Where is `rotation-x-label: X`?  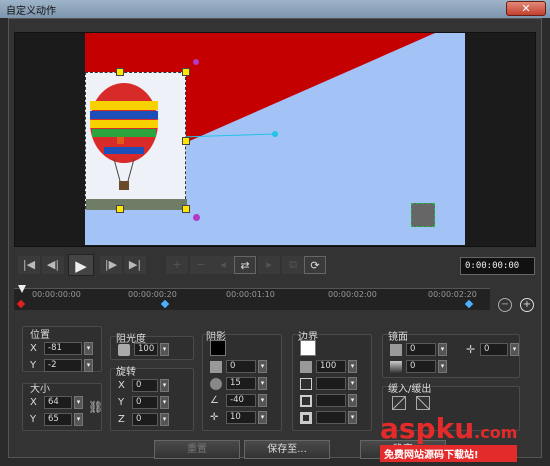 rotation-x-label: X is located at coordinates (121, 385).